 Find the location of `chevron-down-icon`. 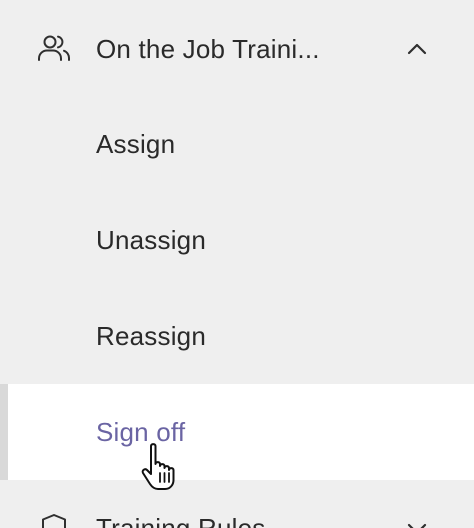

chevron-down-icon is located at coordinates (417, 522).